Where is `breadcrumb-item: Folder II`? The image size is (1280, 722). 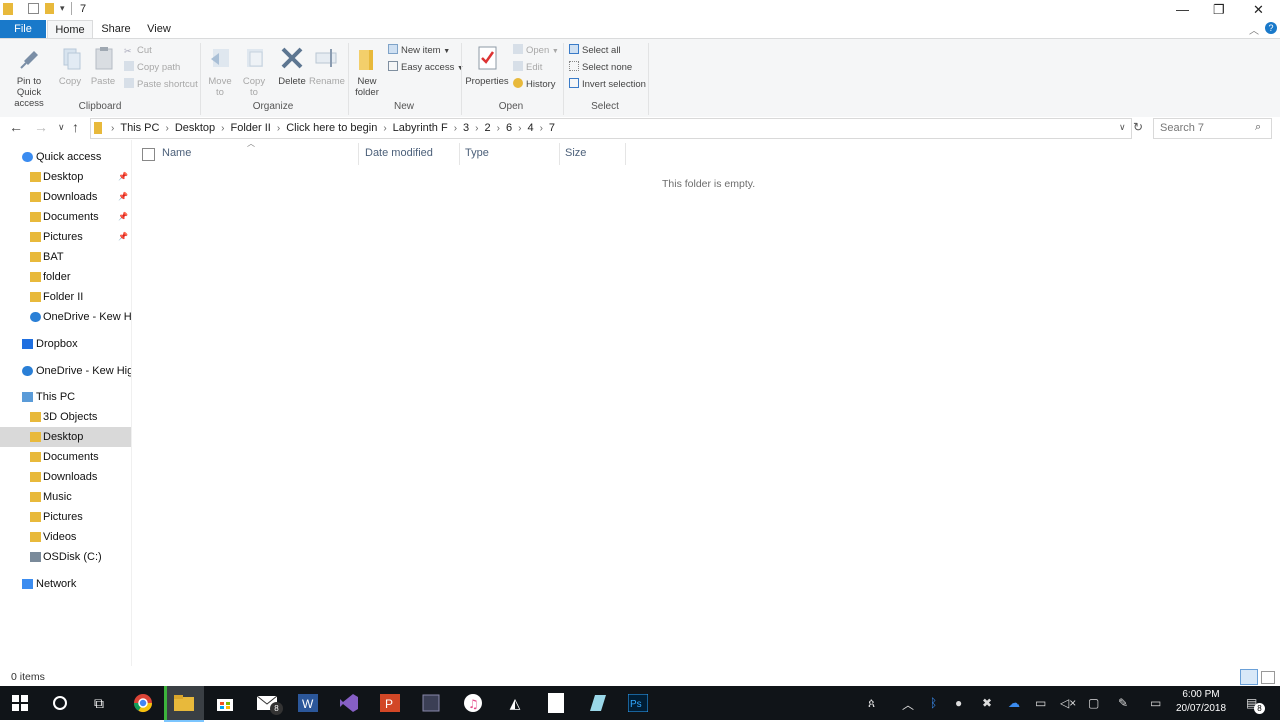 breadcrumb-item: Folder II is located at coordinates (251, 128).